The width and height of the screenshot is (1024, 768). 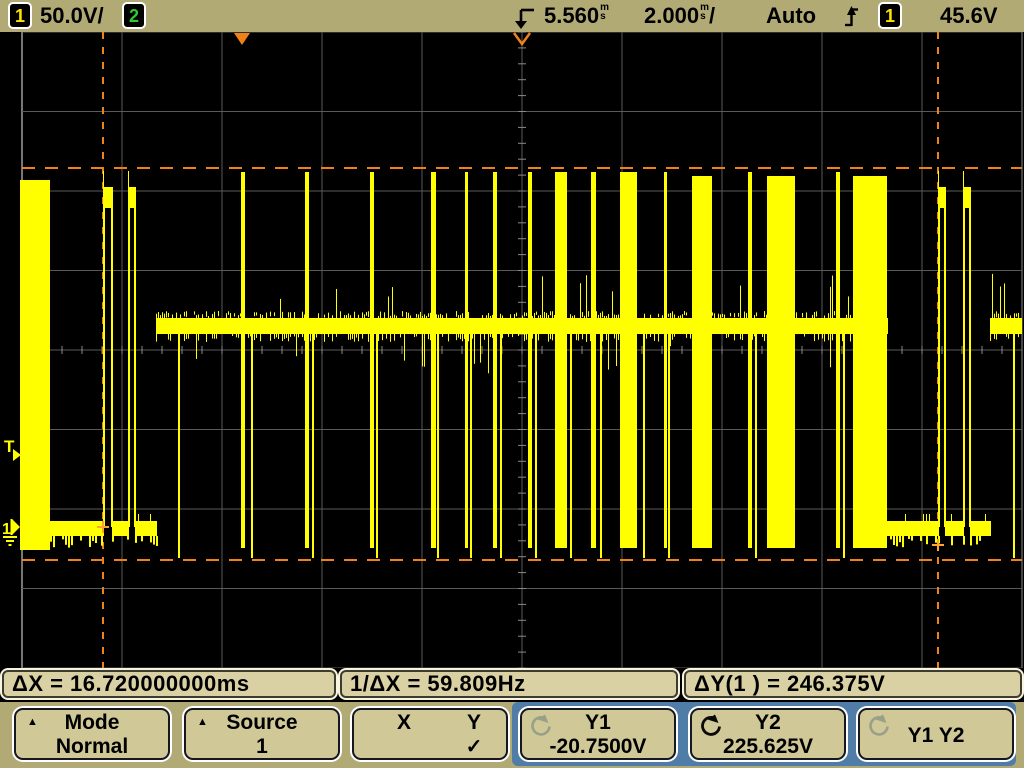 I want to click on trigger-level-readout: 45.6V, so click(x=969, y=15).